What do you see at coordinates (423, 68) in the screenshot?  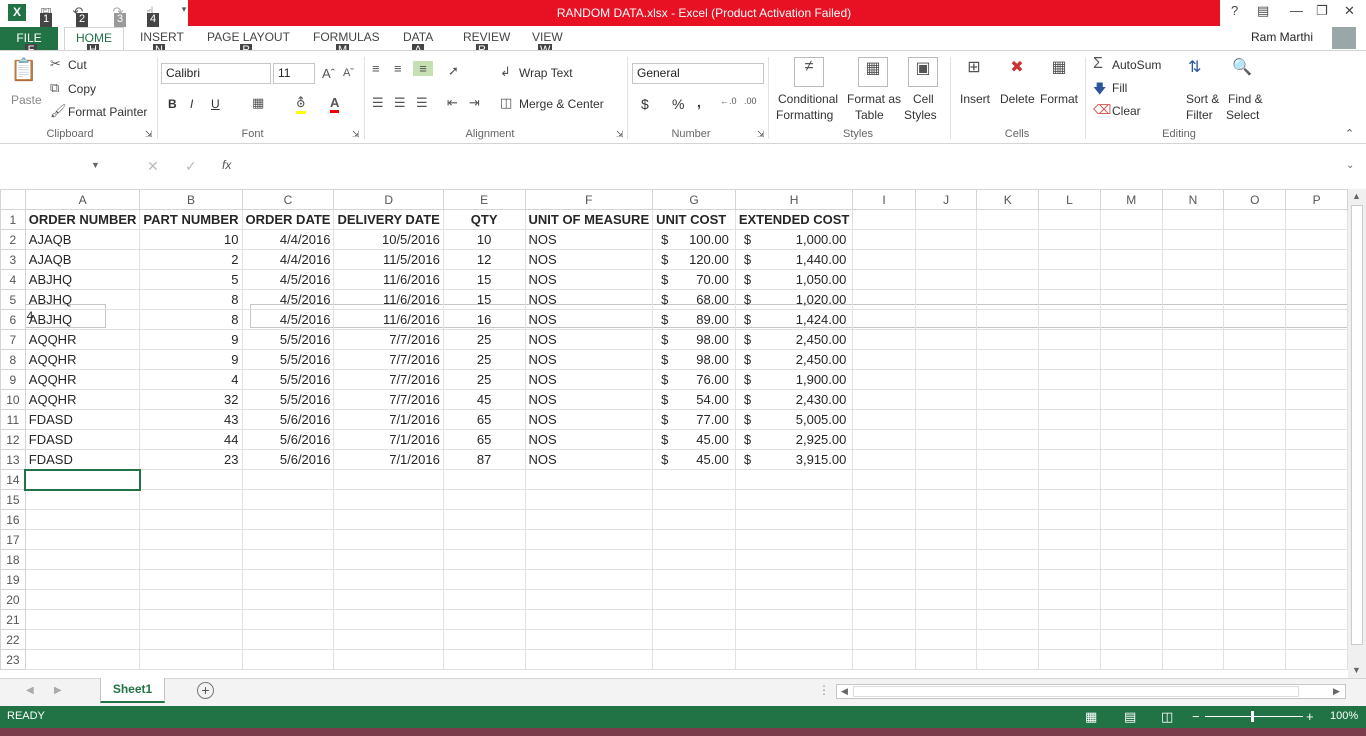 I see `bottom-align-icon: ≡` at bounding box center [423, 68].